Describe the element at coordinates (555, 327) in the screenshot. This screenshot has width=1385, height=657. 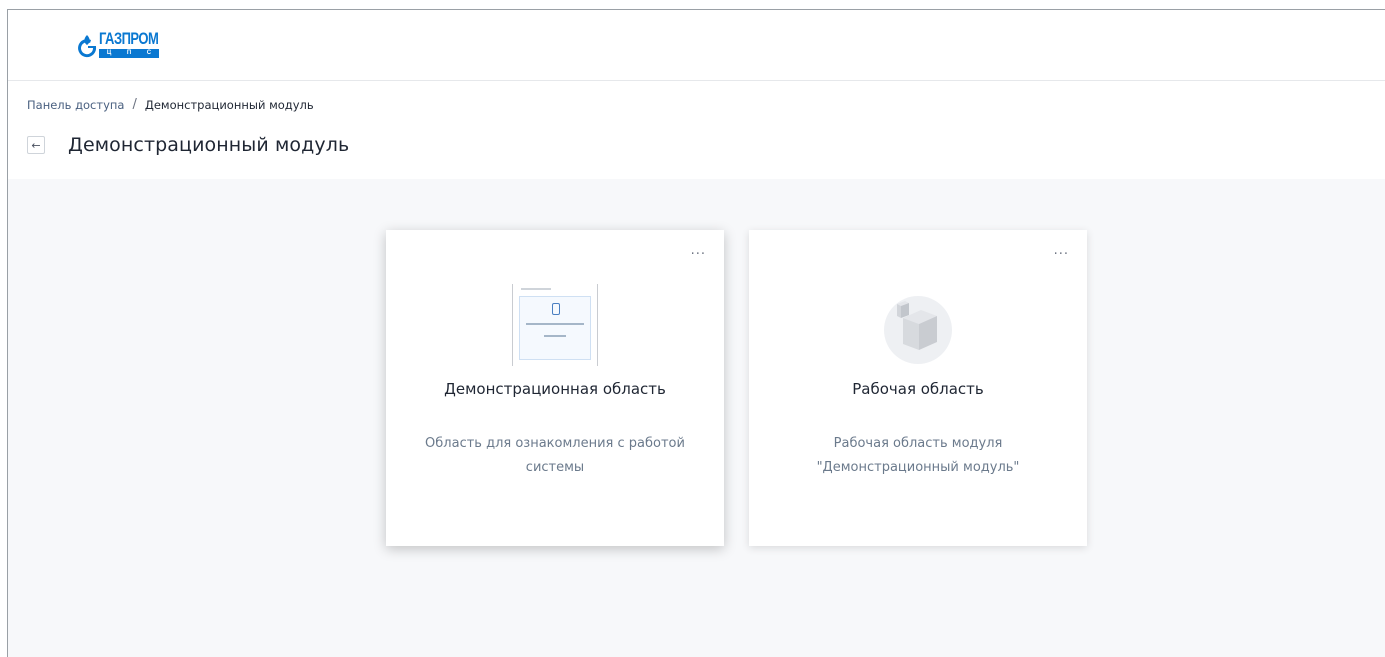
I see `document-preview-icon` at that location.